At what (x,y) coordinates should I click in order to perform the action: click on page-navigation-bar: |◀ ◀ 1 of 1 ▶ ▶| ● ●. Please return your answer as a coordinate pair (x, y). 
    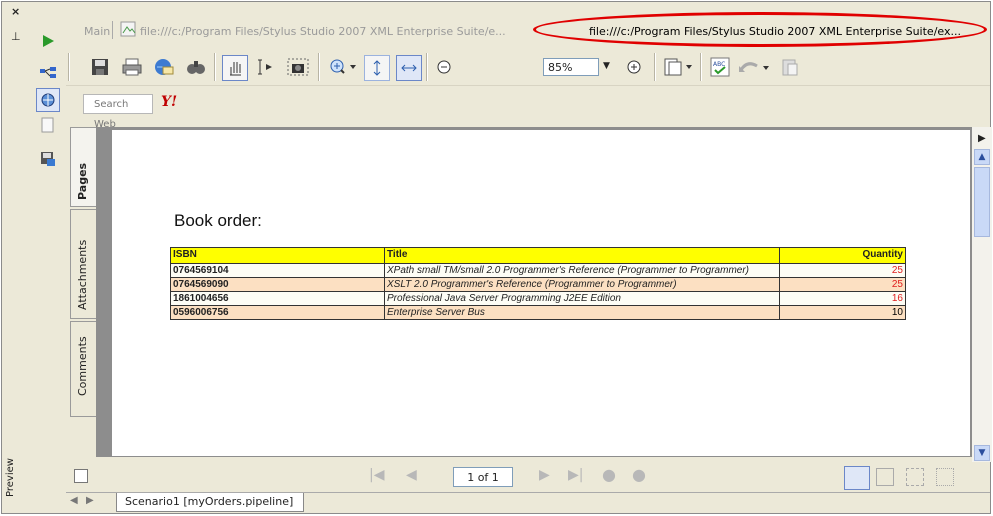
    Looking at the image, I should click on (528, 477).